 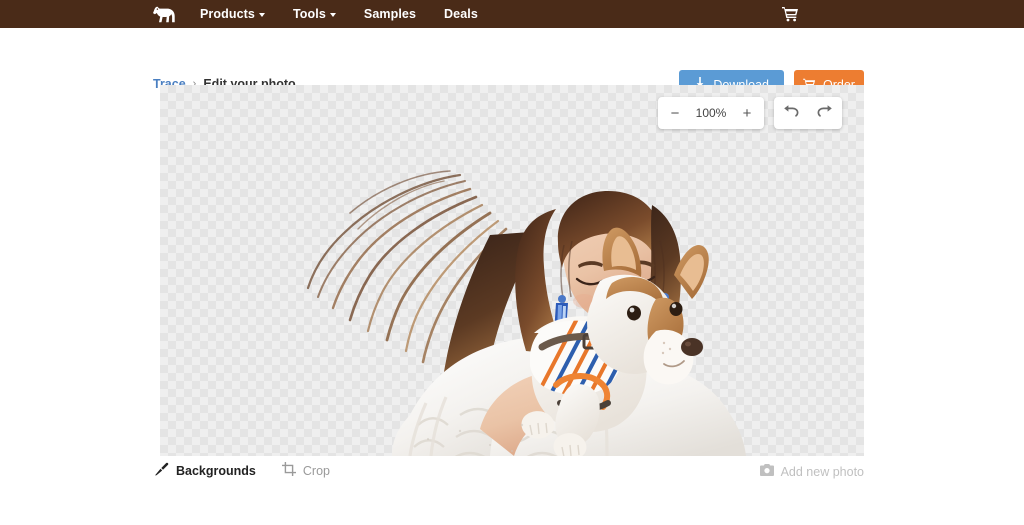 I want to click on zoom-control-group: − 100% +, so click(x=711, y=113).